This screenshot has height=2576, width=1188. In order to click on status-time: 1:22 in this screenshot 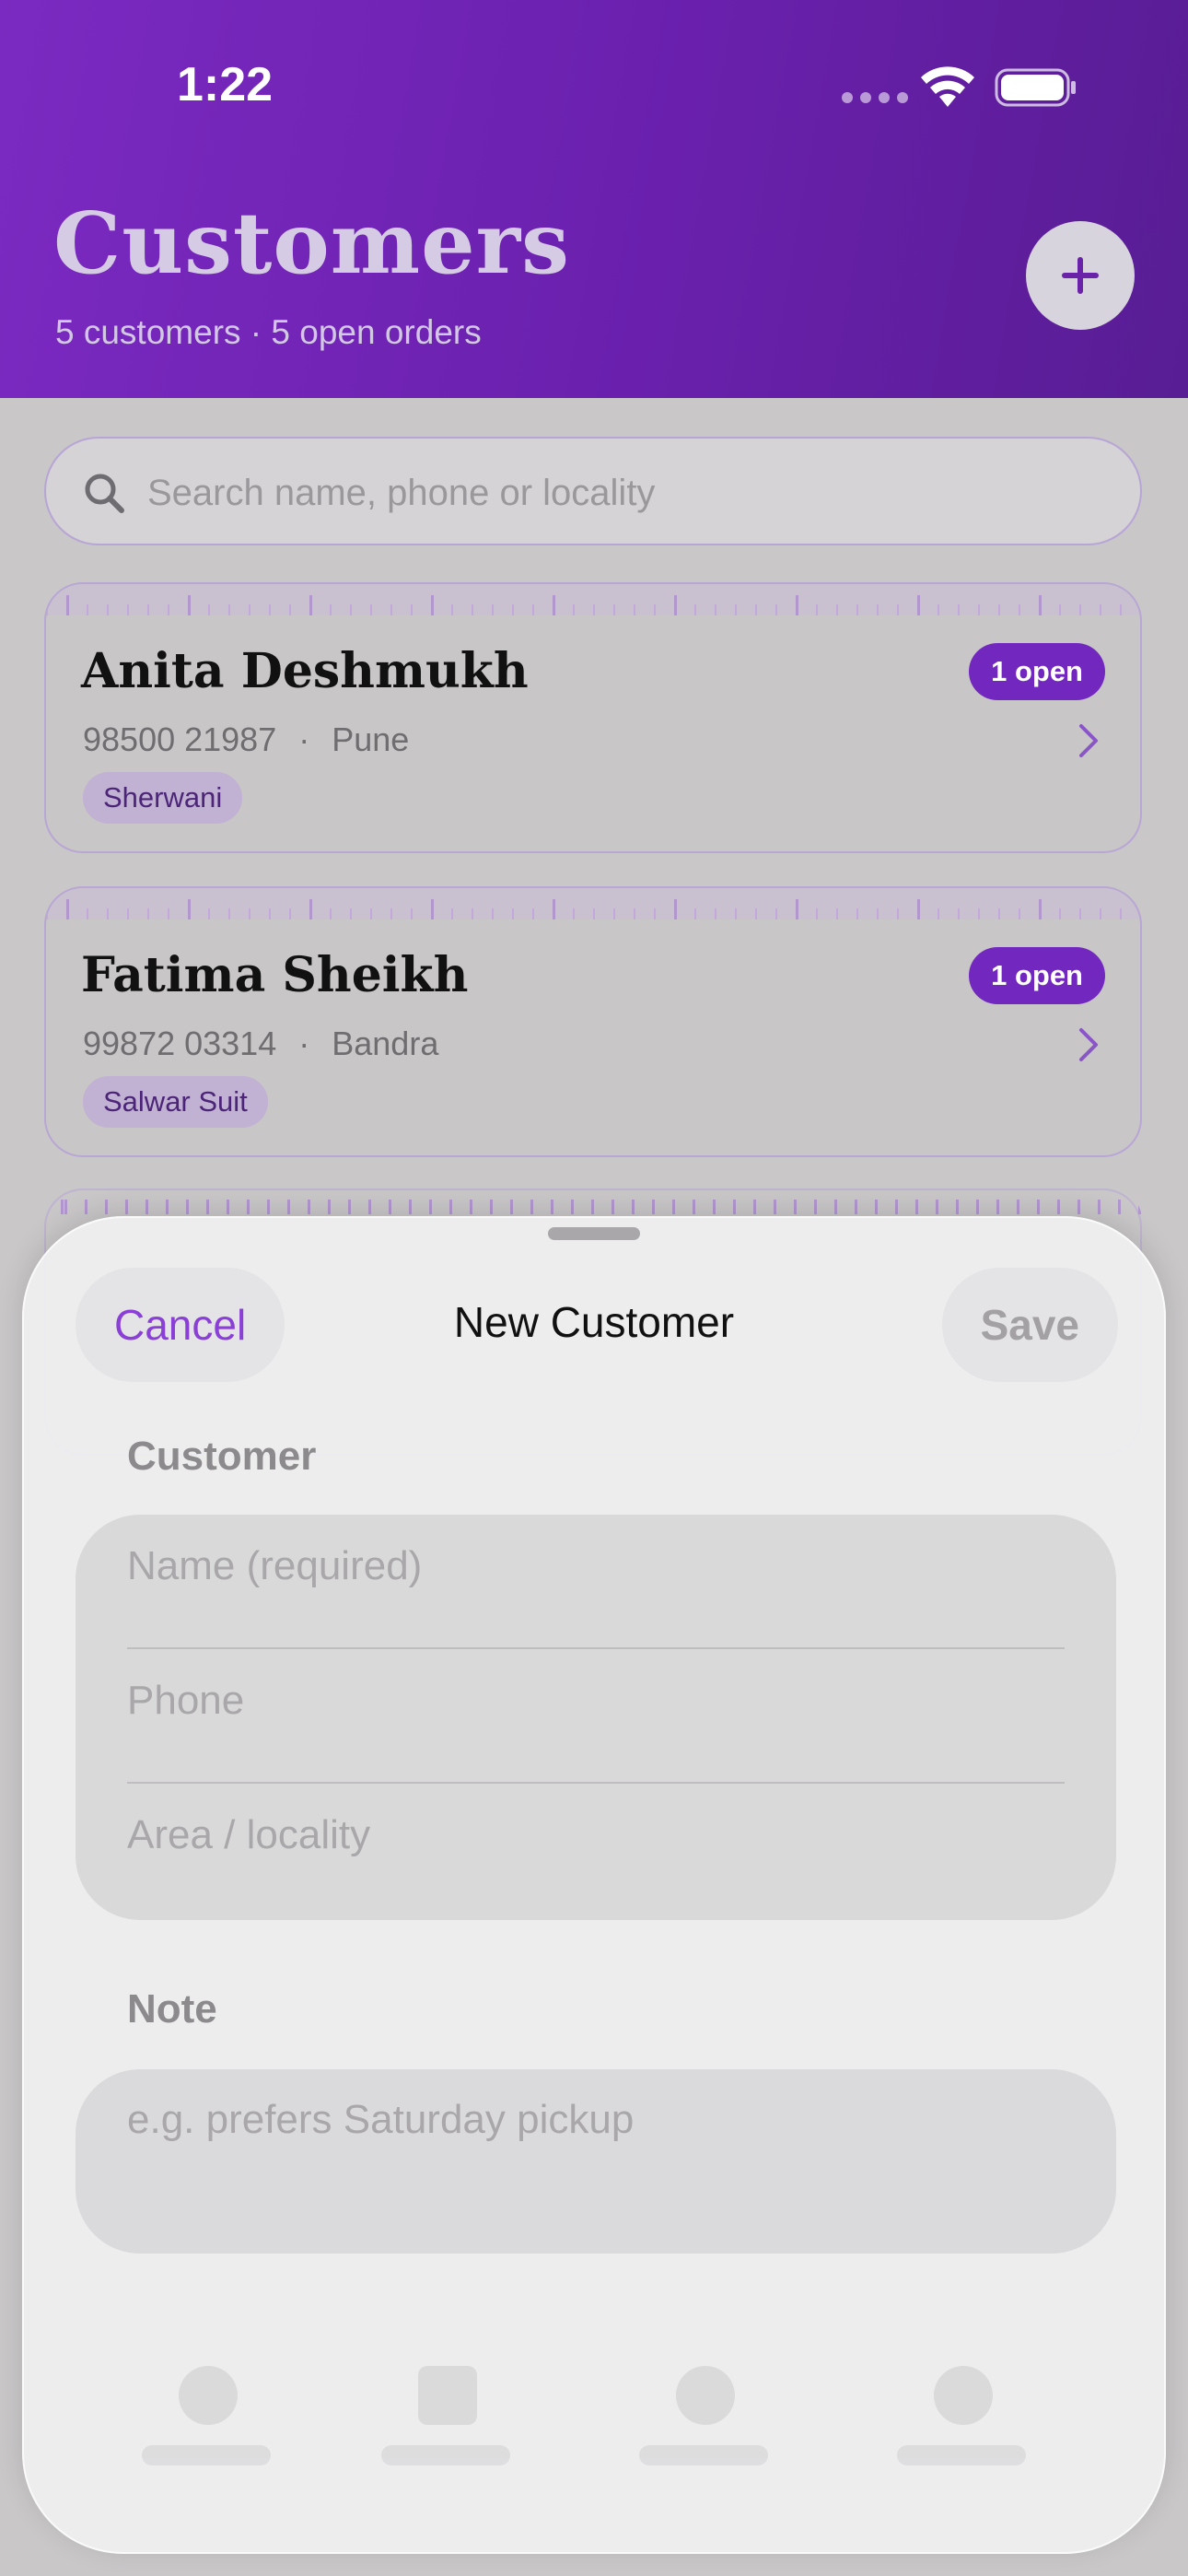, I will do `click(225, 84)`.